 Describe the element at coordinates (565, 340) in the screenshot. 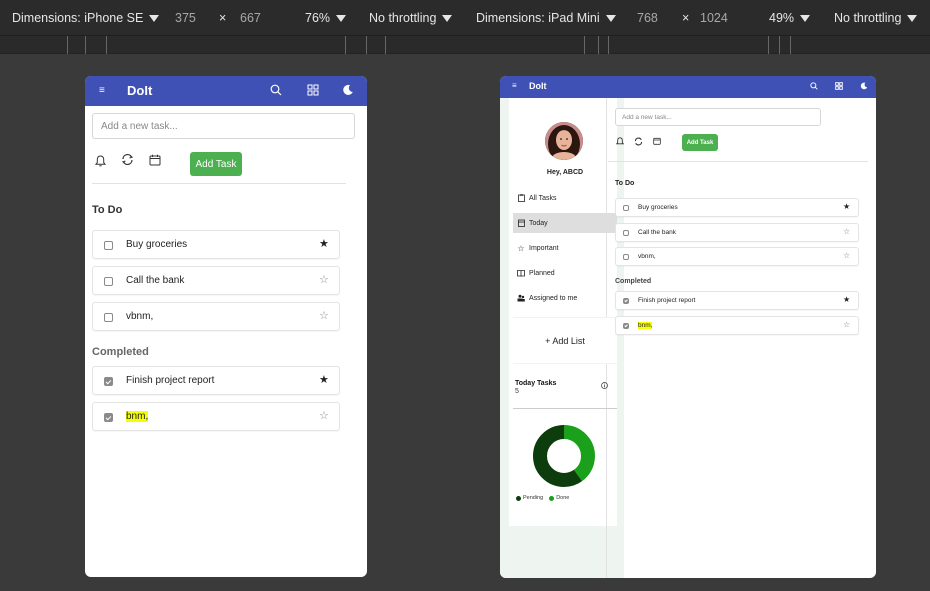

I see `add-list-button: + Add List` at that location.